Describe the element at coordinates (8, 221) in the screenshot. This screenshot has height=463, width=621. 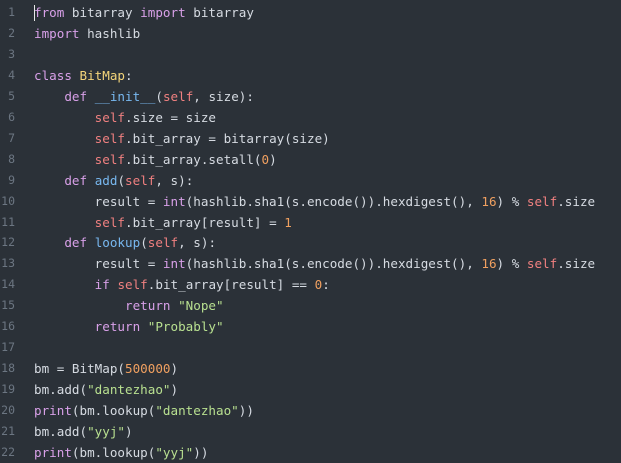
I see `line-number: 11` at that location.